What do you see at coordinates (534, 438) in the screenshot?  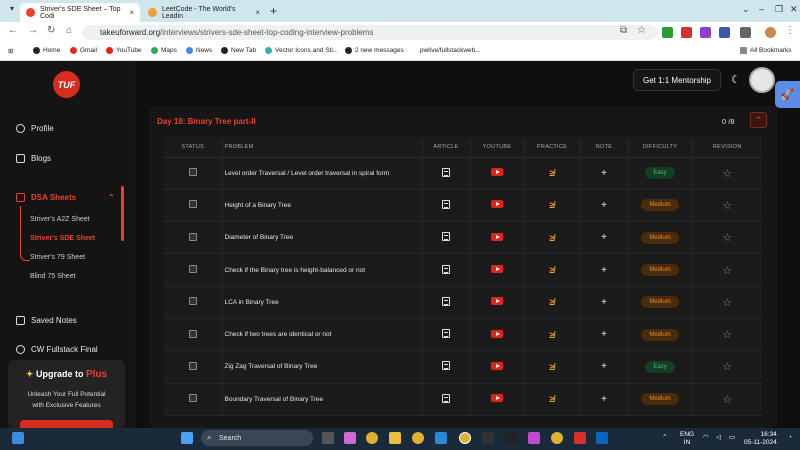 I see `intellij-icon` at bounding box center [534, 438].